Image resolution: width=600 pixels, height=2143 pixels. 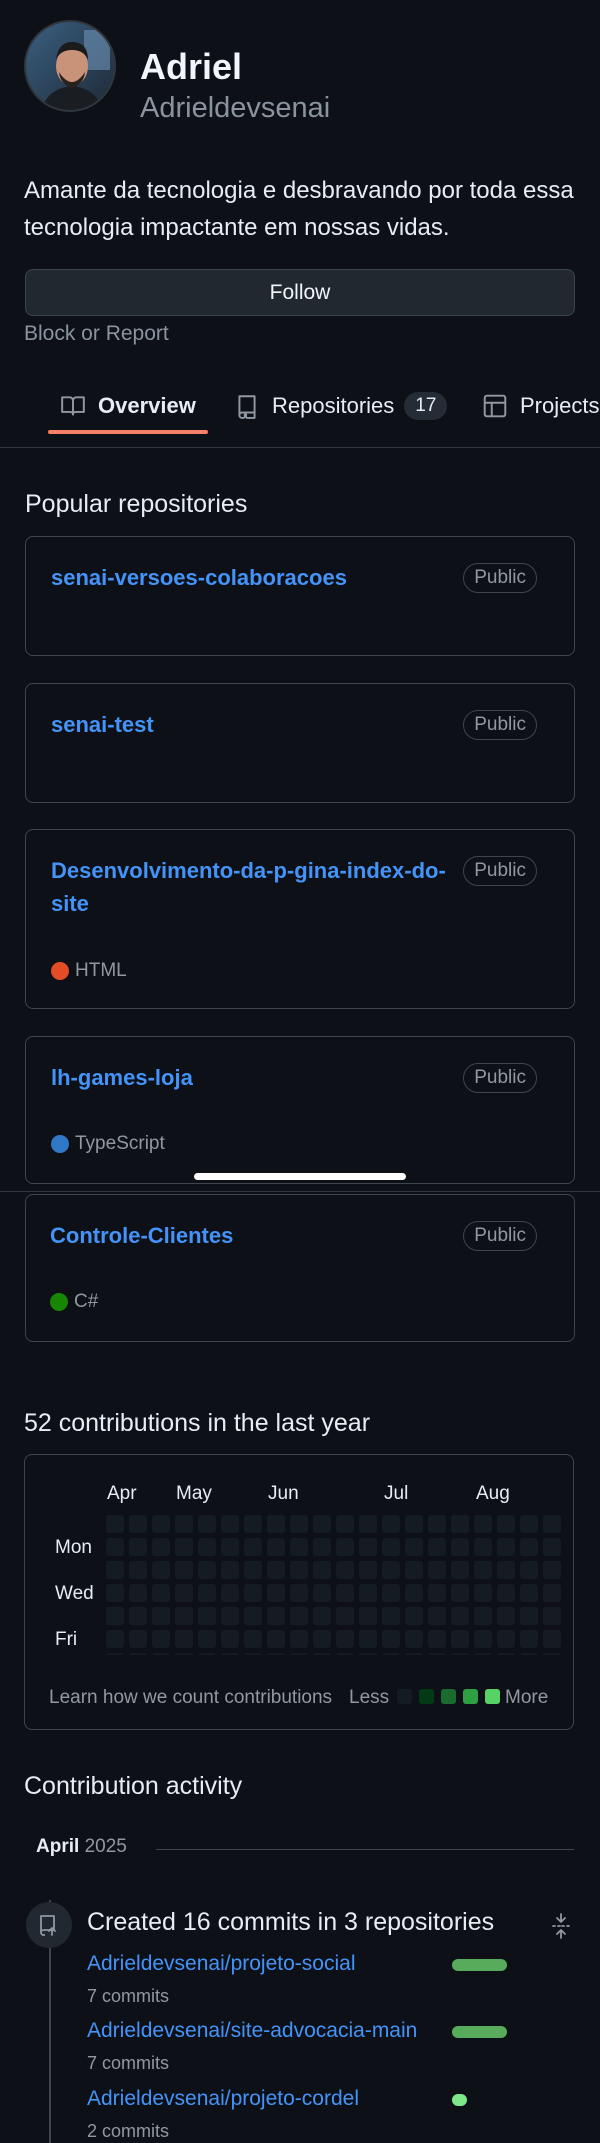 What do you see at coordinates (223, 2099) in the screenshot?
I see `activity-repo-link: Adrieldevsenai/projeto-cordel` at bounding box center [223, 2099].